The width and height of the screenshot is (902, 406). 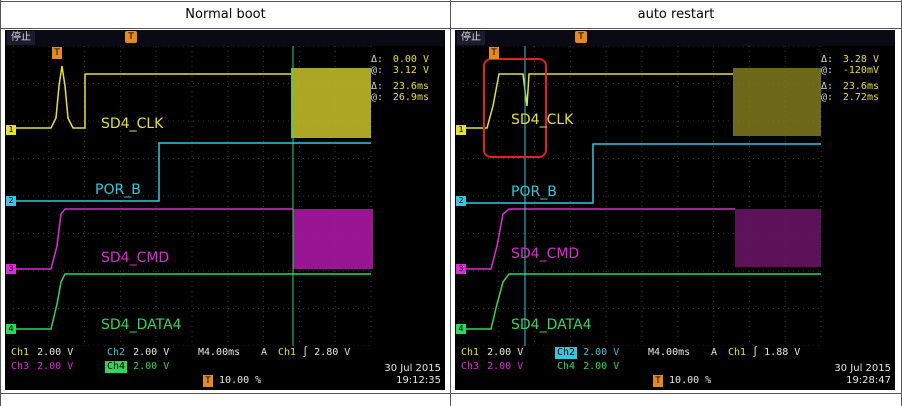 I want to click on ch3-waveform, so click(x=599, y=239).